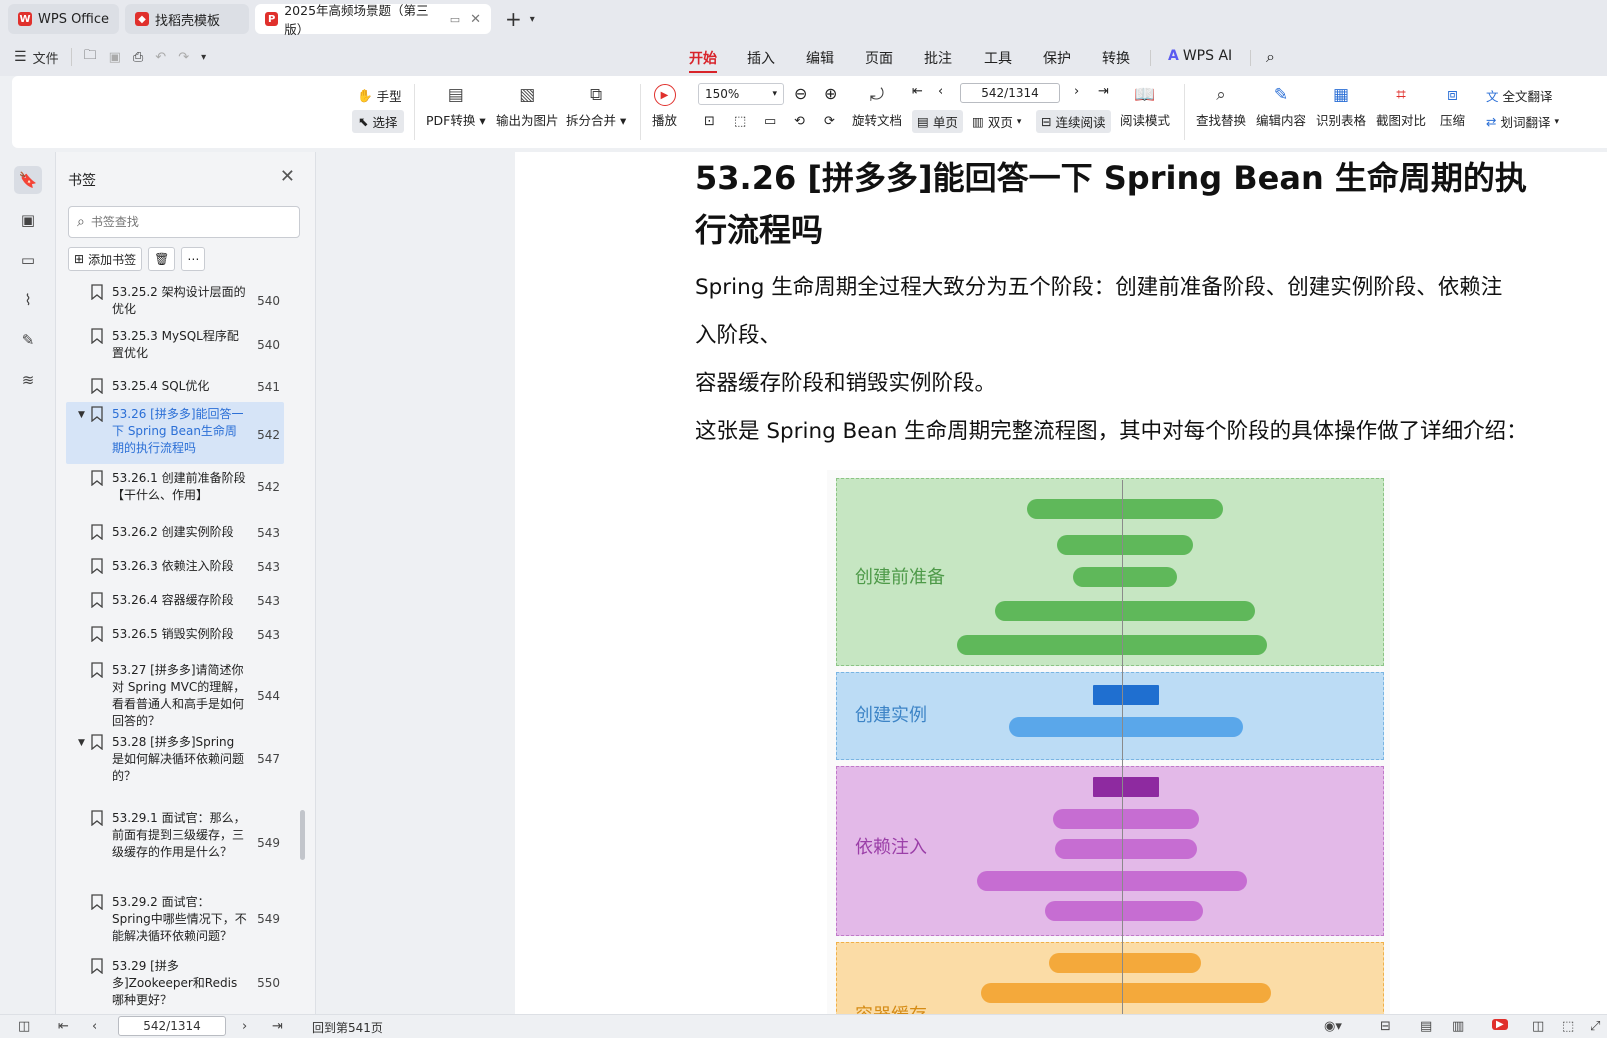  I want to click on fullscreen-icon: ⤢, so click(1595, 1026).